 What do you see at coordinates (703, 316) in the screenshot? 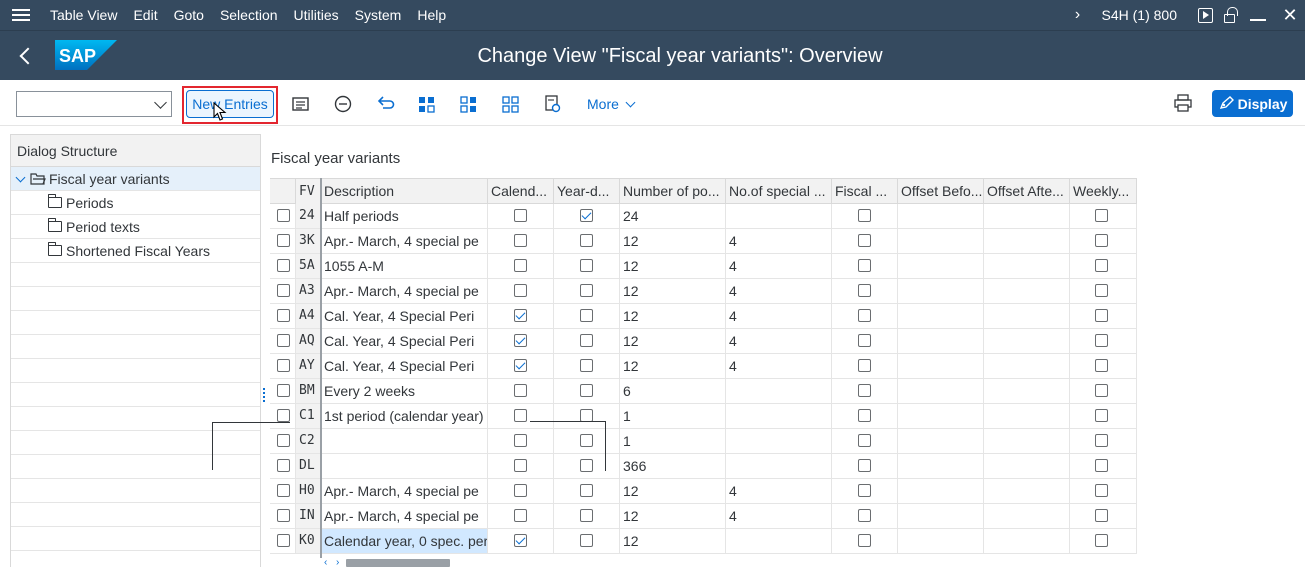
I see `table-row: A4 Cal. Year, 4 Special Peri 12 4` at bounding box center [703, 316].